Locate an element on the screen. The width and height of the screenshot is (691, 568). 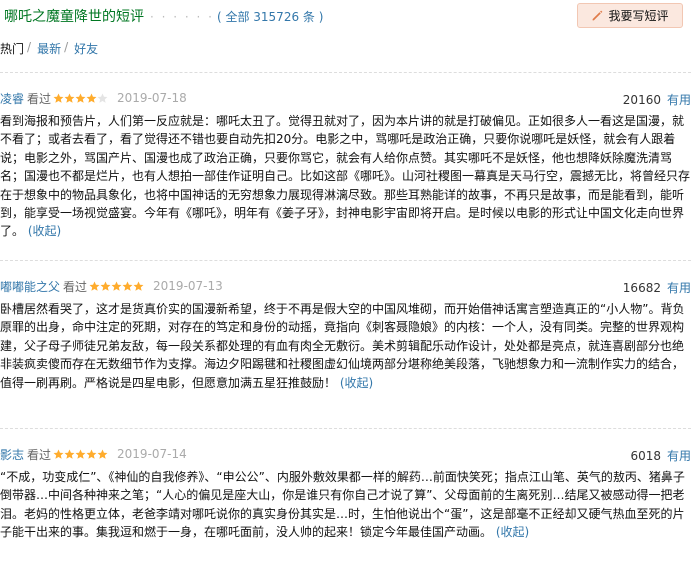
comment-count: ( 全部 315726 条 ) is located at coordinates (270, 16).